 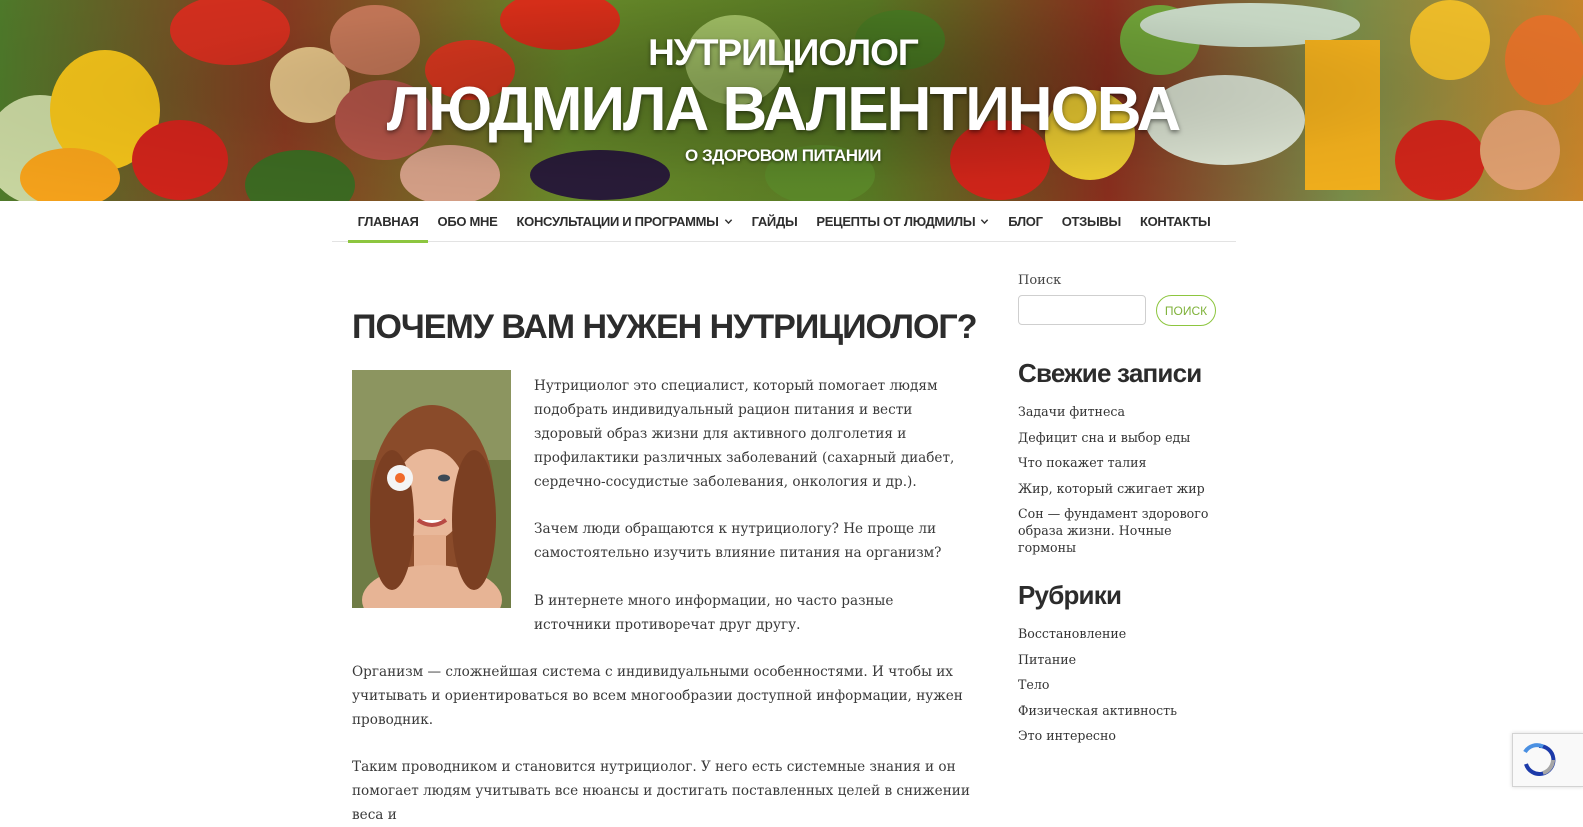 What do you see at coordinates (1118, 735) in the screenshot?
I see `category-link: Это интересно` at bounding box center [1118, 735].